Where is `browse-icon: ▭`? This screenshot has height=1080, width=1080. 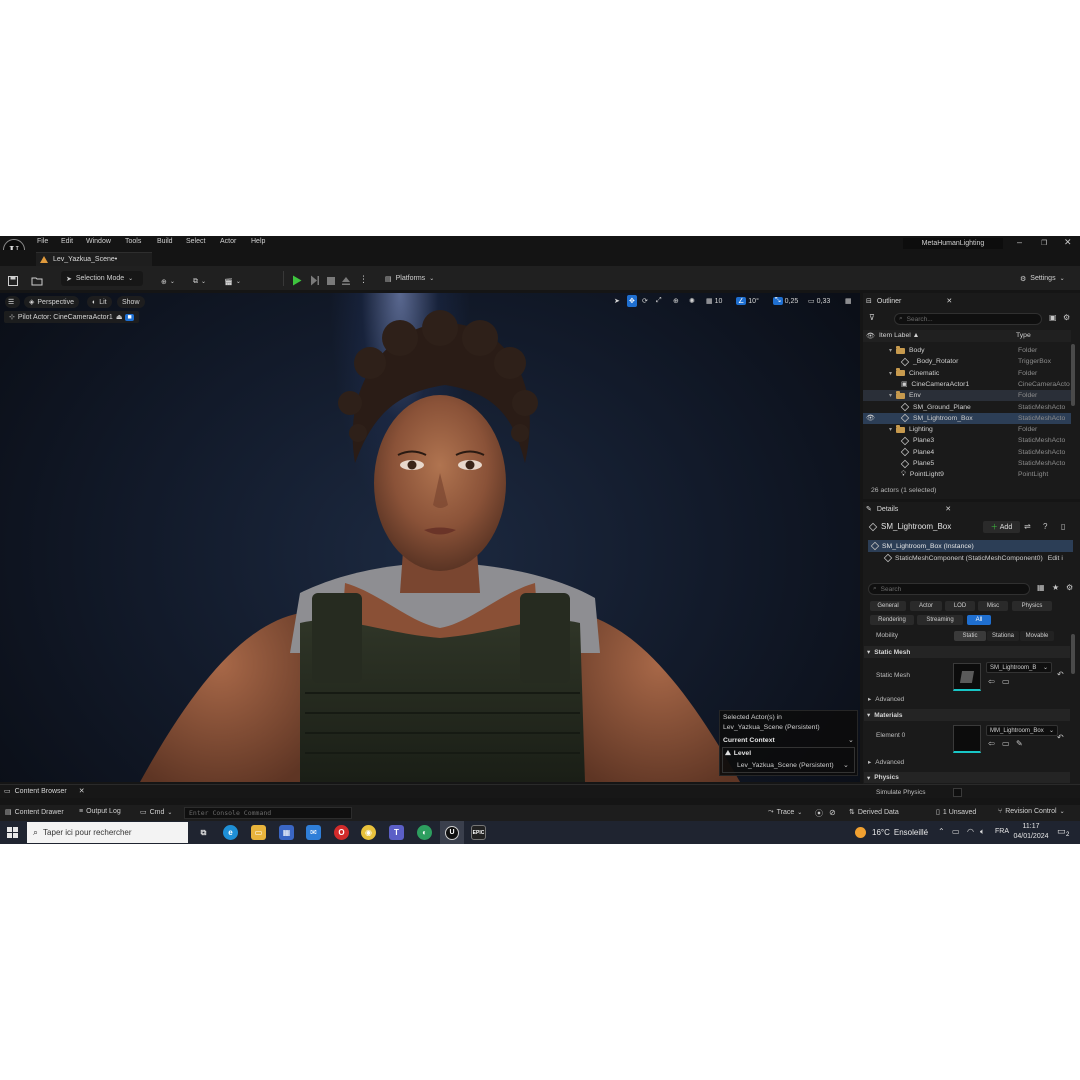
browse-icon: ▭ is located at coordinates (1006, 681).